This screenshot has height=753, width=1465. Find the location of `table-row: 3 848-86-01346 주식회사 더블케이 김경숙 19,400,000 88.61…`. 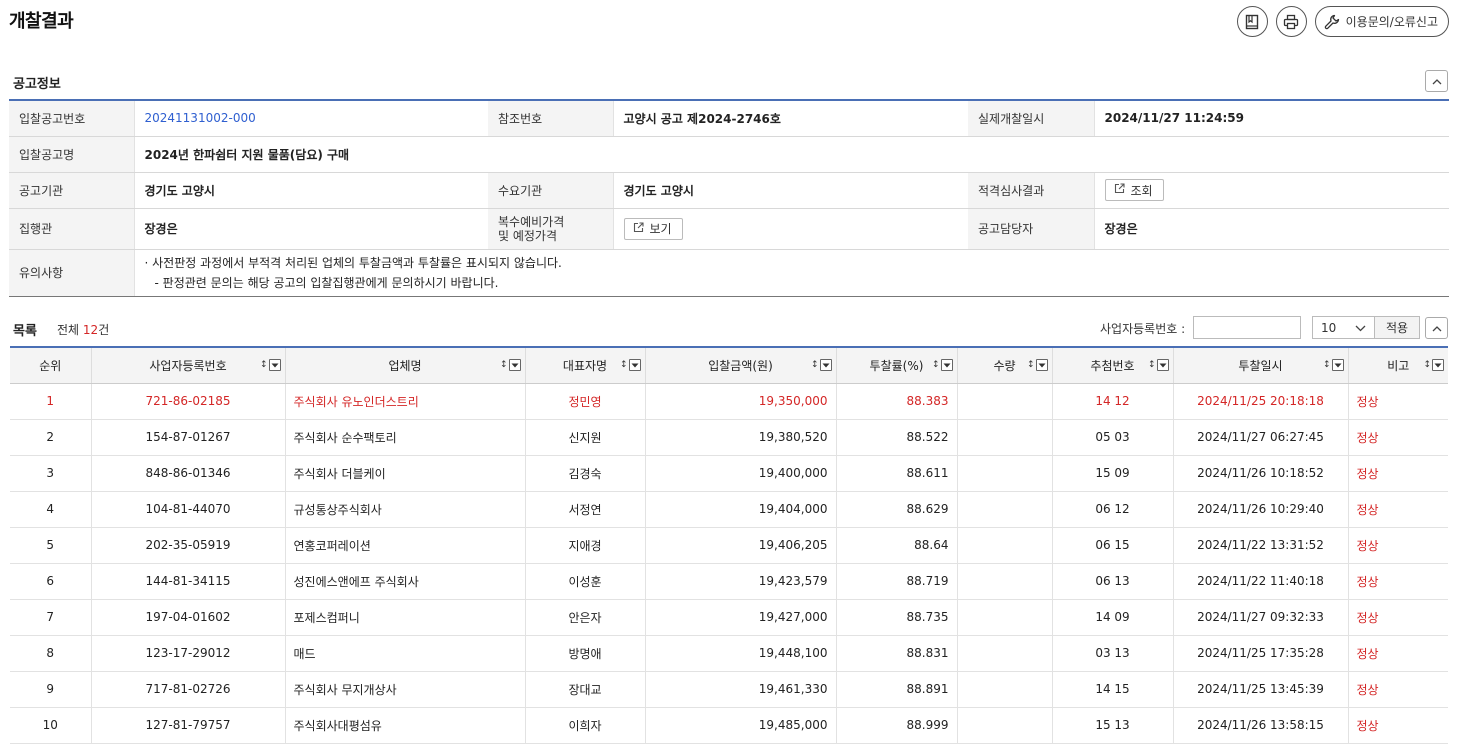

table-row: 3 848-86-01346 주식회사 더블케이 김경숙 19,400,000 88.61… is located at coordinates (729, 473).